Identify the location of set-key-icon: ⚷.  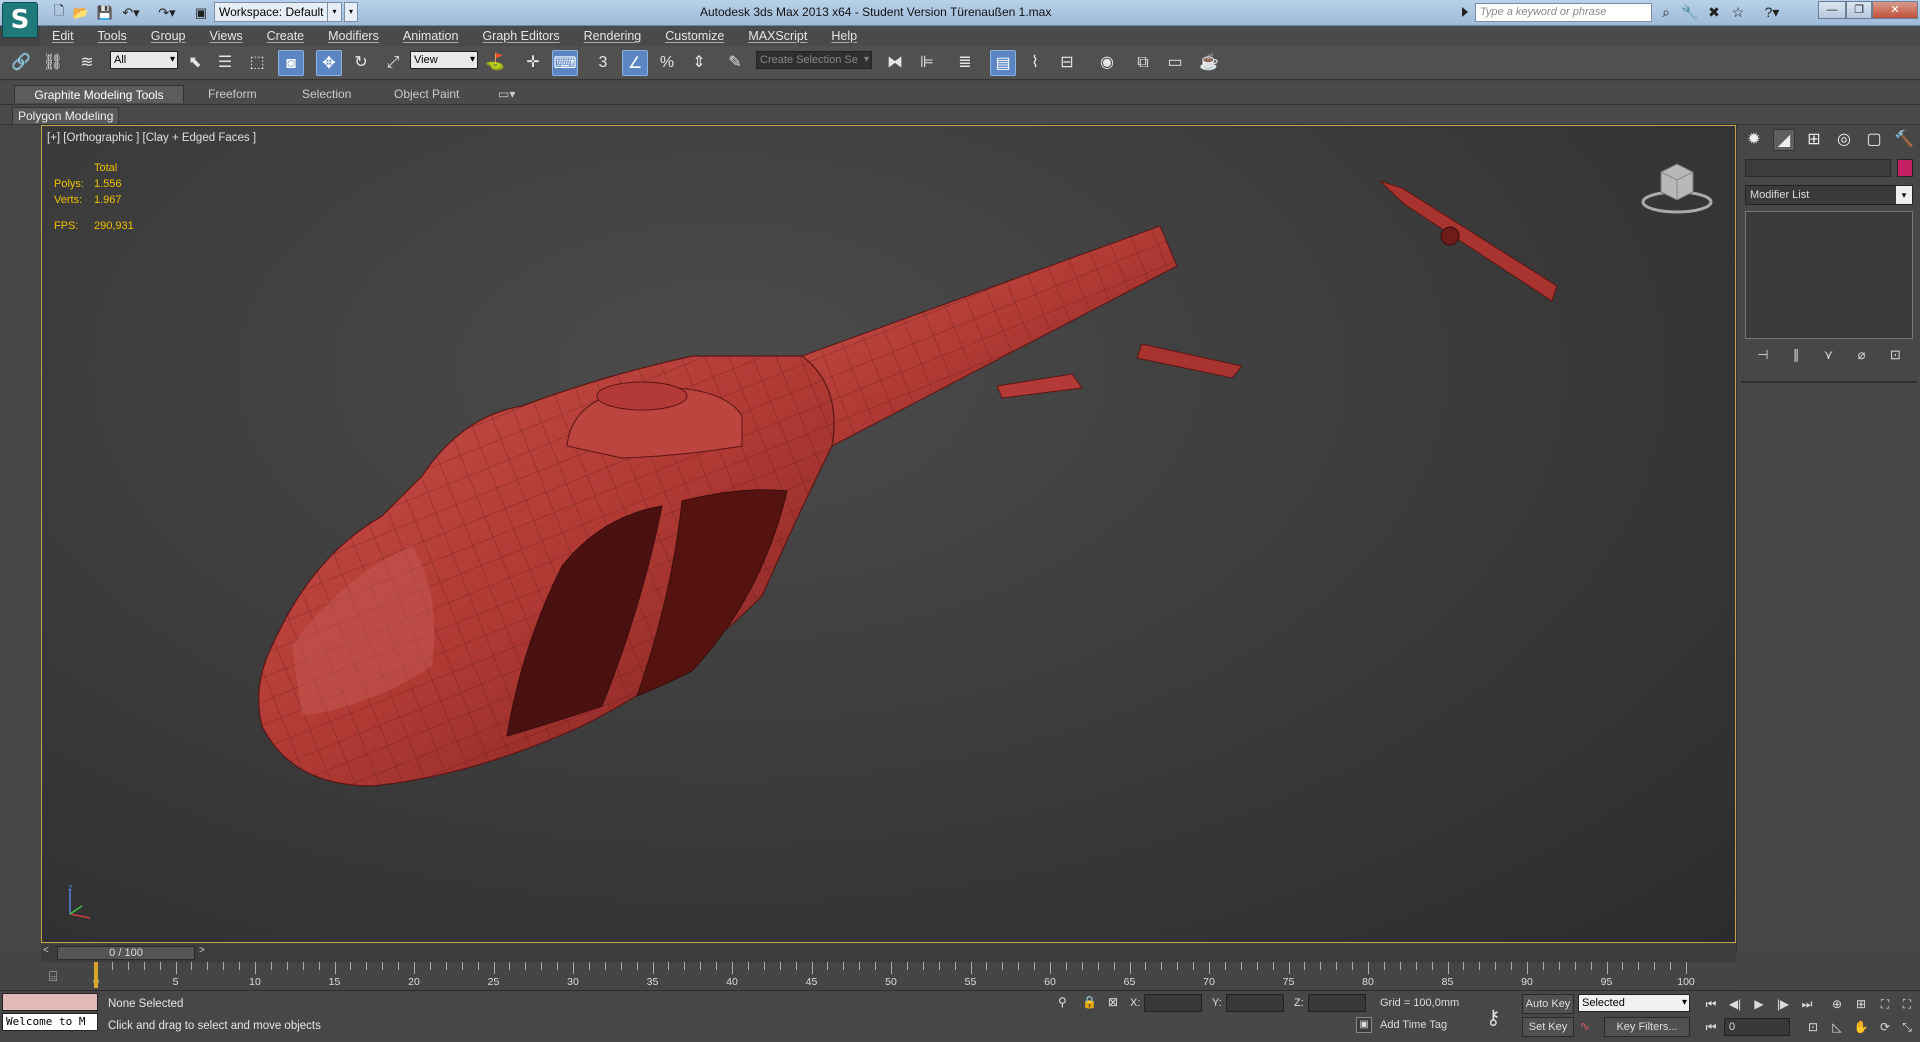
(1493, 1017).